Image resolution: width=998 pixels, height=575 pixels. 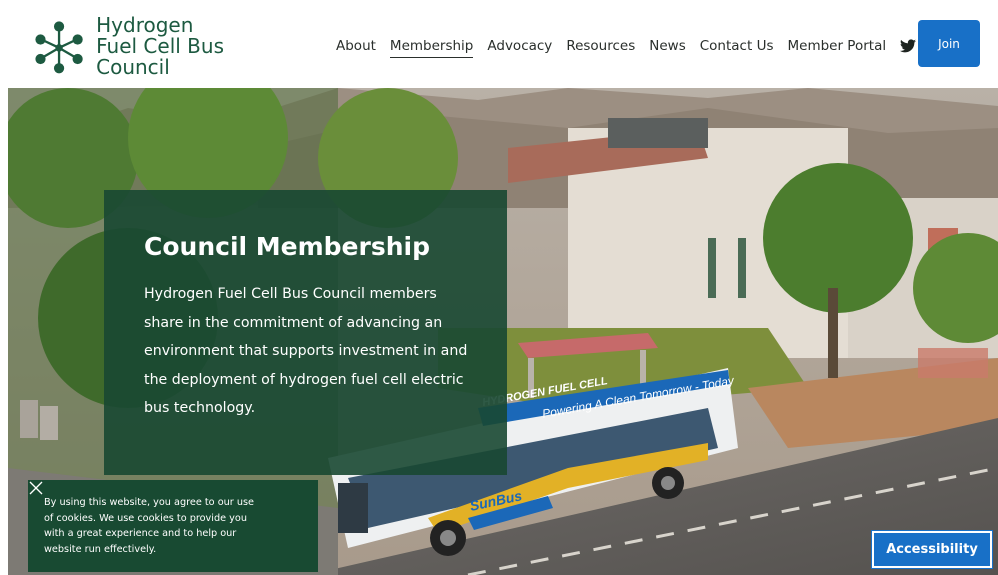 I want to click on nav-news: News, so click(x=667, y=46).